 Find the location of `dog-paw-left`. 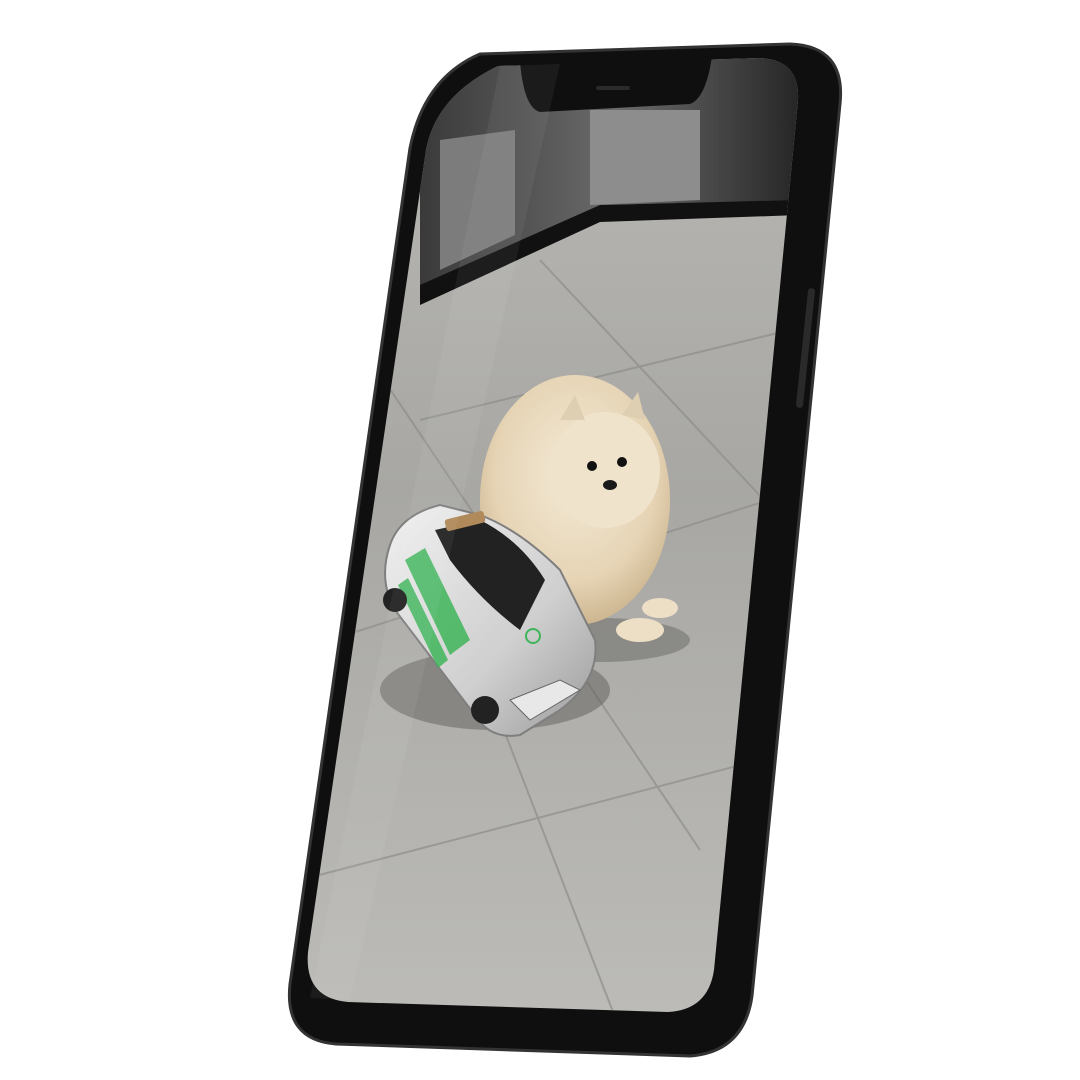

dog-paw-left is located at coordinates (640, 630).